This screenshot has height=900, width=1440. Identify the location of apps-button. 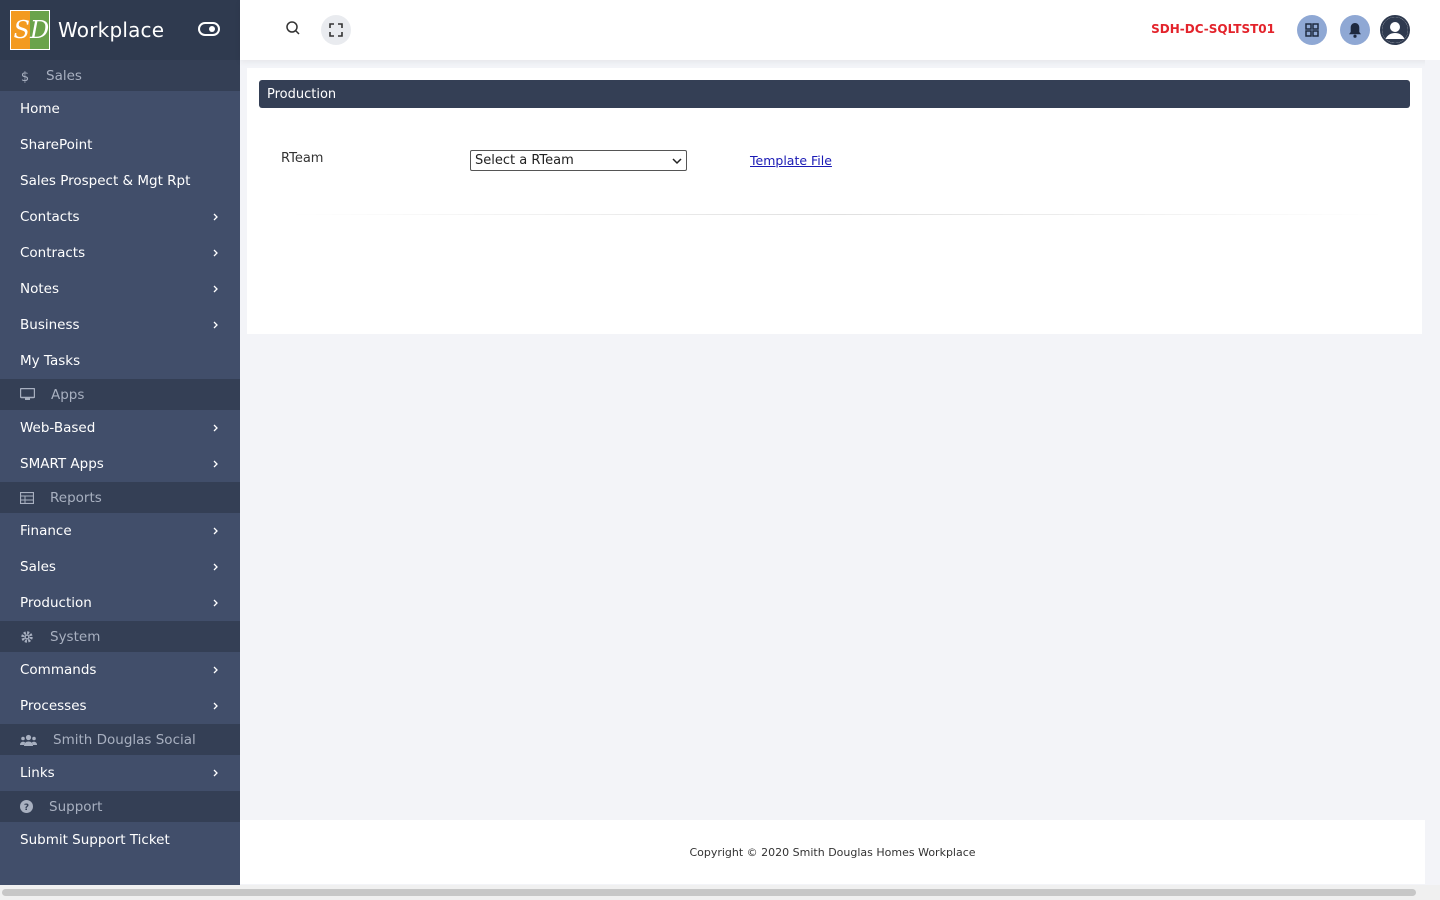
(1312, 30).